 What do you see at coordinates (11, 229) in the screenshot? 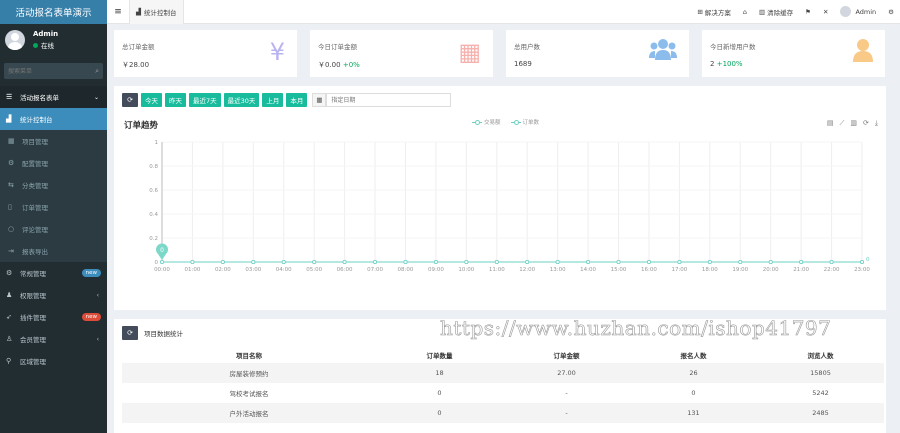
I see `comment-icon: ○` at bounding box center [11, 229].